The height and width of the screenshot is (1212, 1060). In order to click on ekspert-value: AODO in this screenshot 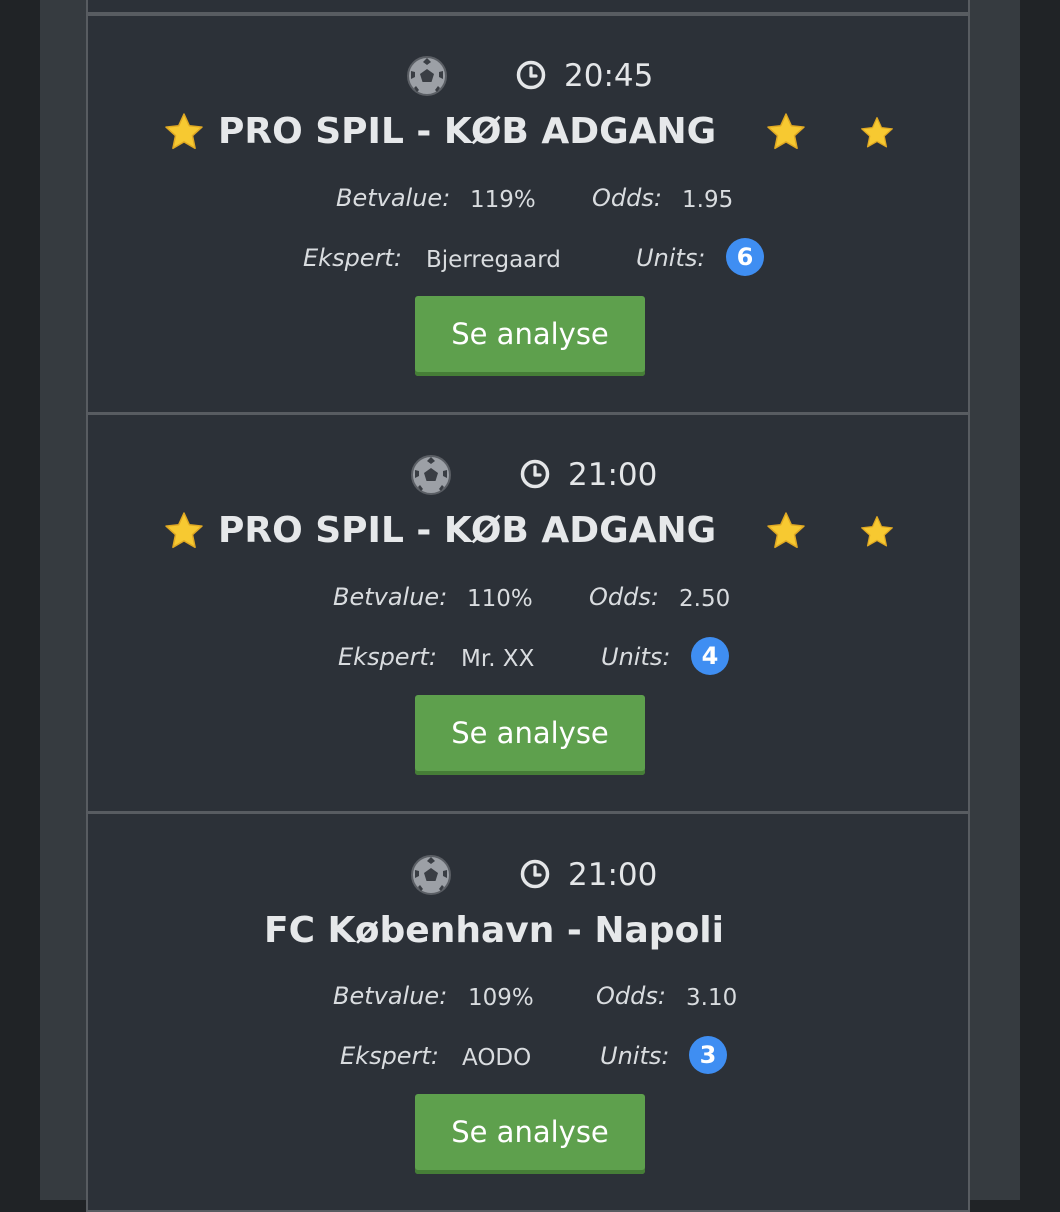, I will do `click(497, 1058)`.